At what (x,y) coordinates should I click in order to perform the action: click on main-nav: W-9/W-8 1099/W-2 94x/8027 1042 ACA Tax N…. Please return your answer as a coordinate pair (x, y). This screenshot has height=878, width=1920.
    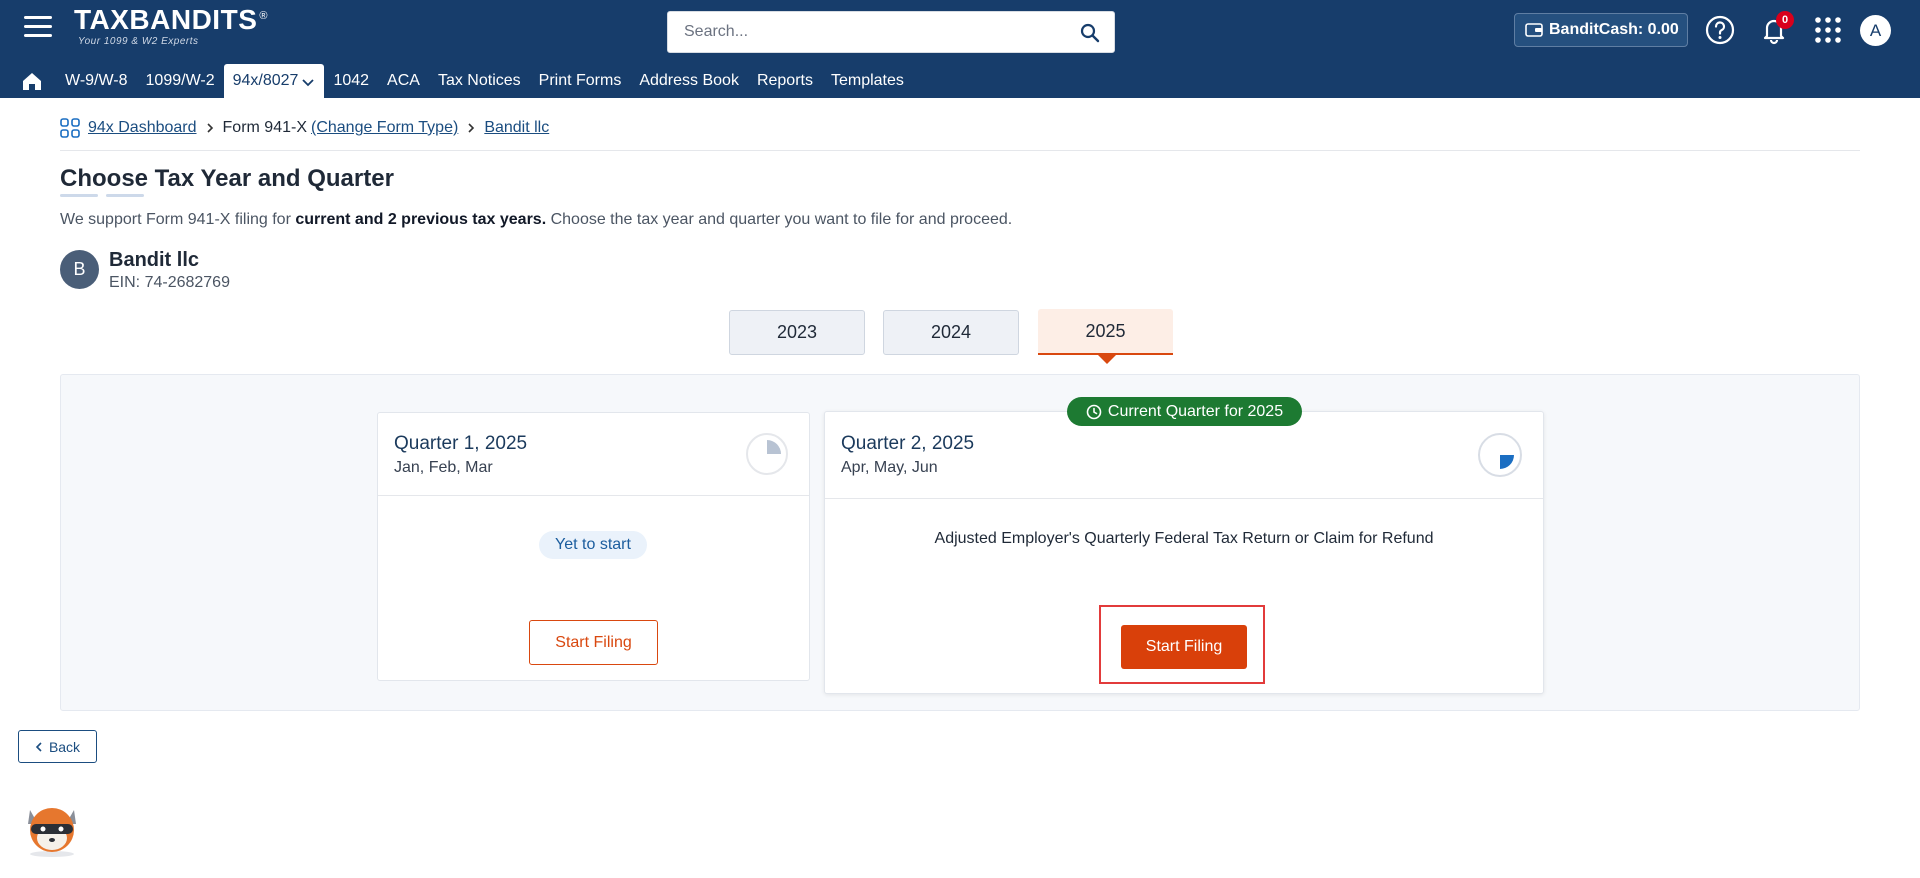
    Looking at the image, I should click on (456, 81).